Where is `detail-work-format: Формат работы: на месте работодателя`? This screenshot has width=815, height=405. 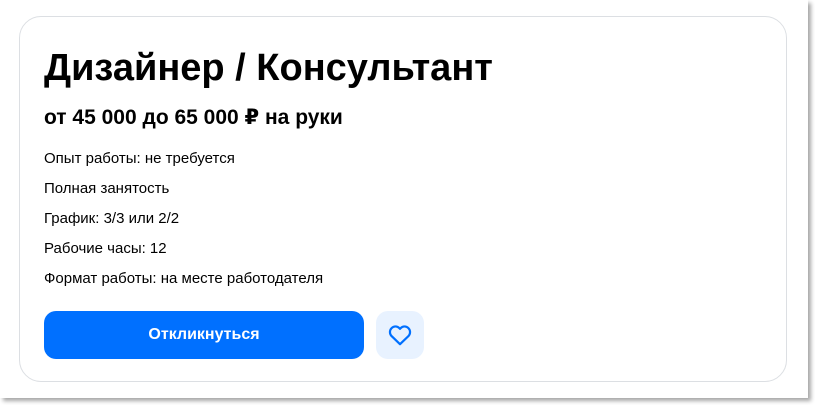
detail-work-format: Формат работы: на месте работодателя is located at coordinates (184, 278).